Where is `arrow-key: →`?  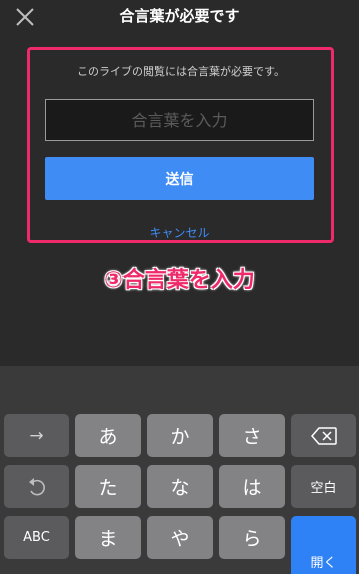
arrow-key: → is located at coordinates (36, 435).